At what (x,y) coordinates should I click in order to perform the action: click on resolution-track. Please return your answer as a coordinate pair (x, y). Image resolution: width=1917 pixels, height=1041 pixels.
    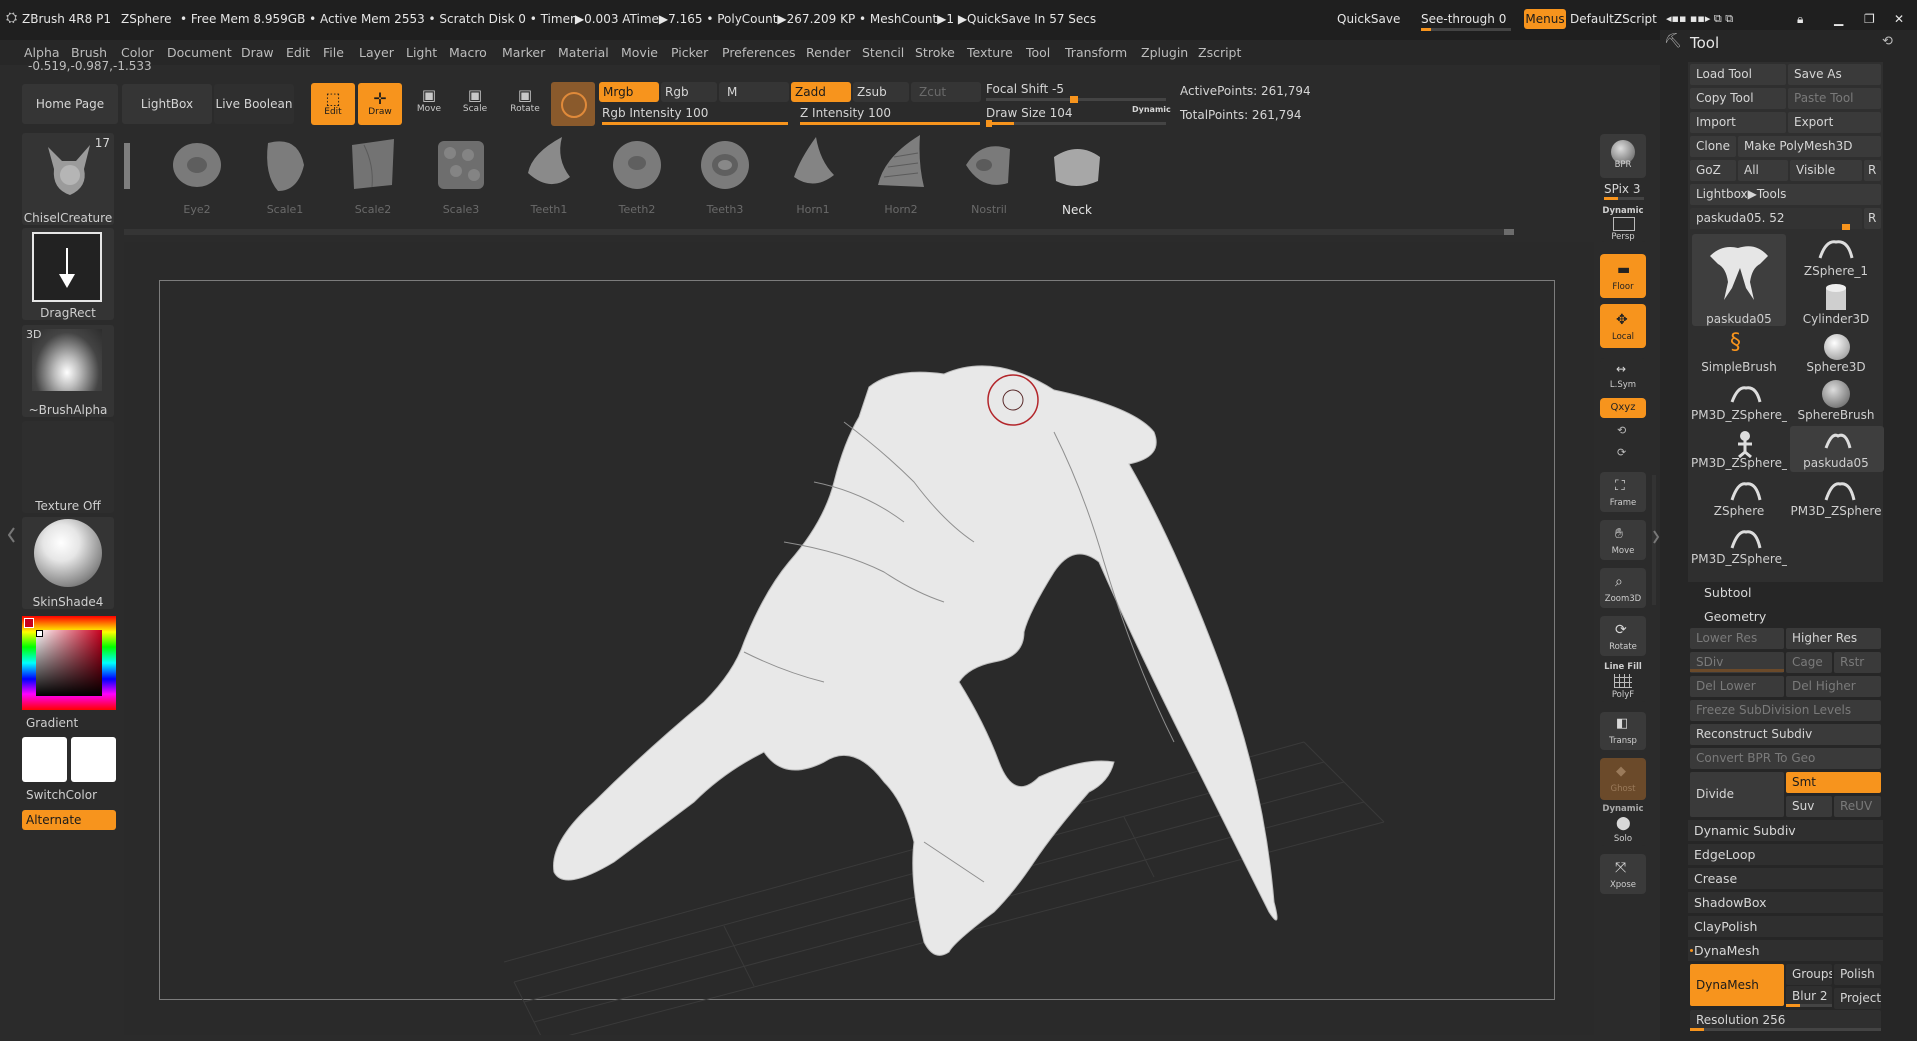
    Looking at the image, I should click on (1785, 1029).